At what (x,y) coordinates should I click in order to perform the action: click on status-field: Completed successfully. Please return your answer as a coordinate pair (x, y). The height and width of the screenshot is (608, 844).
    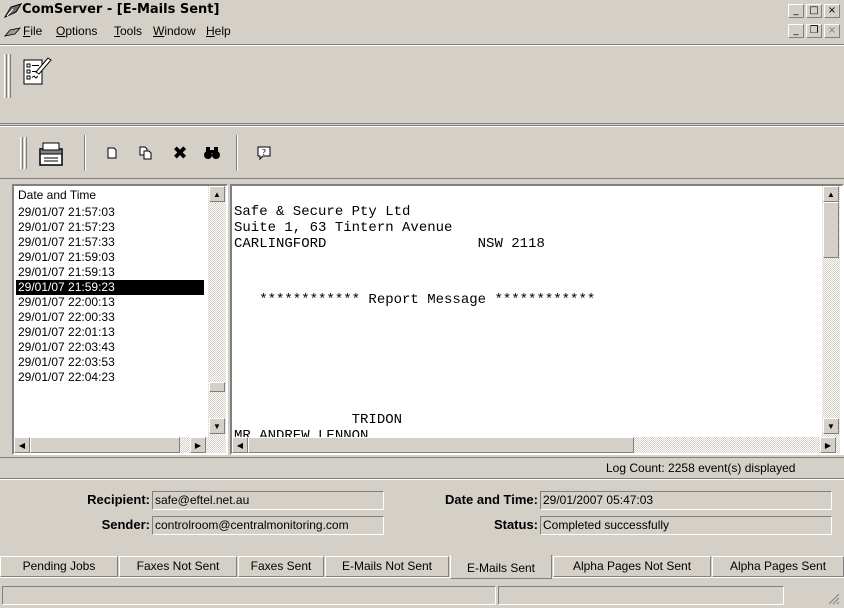
    Looking at the image, I should click on (686, 525).